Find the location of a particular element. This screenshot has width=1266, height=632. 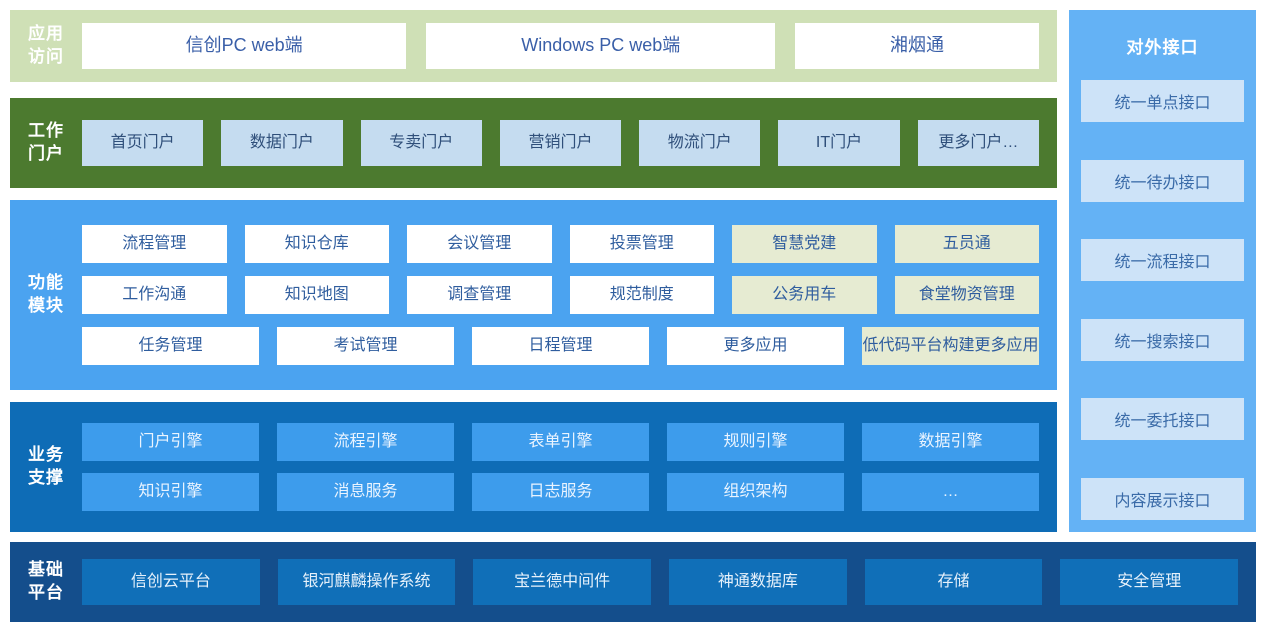

function-module-card-0-5: 五员通 is located at coordinates (966, 244).